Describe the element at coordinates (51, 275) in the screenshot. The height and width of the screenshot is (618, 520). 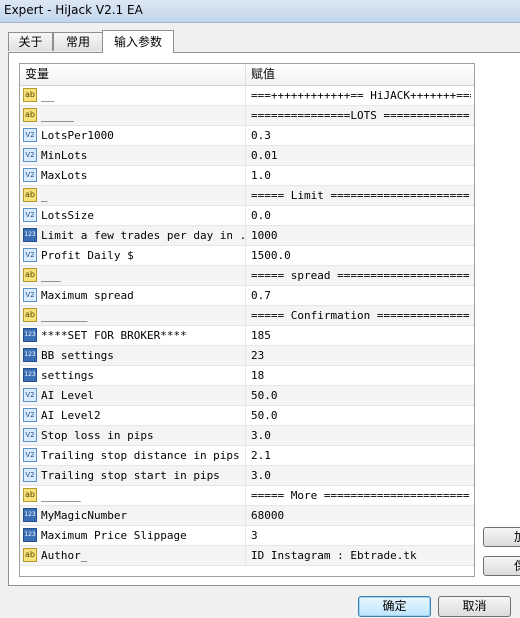
I see `variable-name: ___` at that location.